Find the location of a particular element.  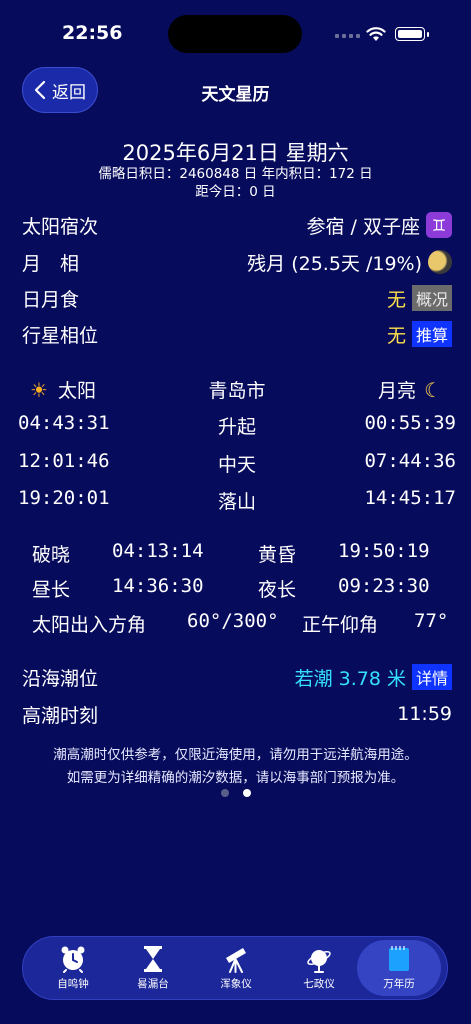

sun-set-time: 19:20:01 is located at coordinates (64, 498).